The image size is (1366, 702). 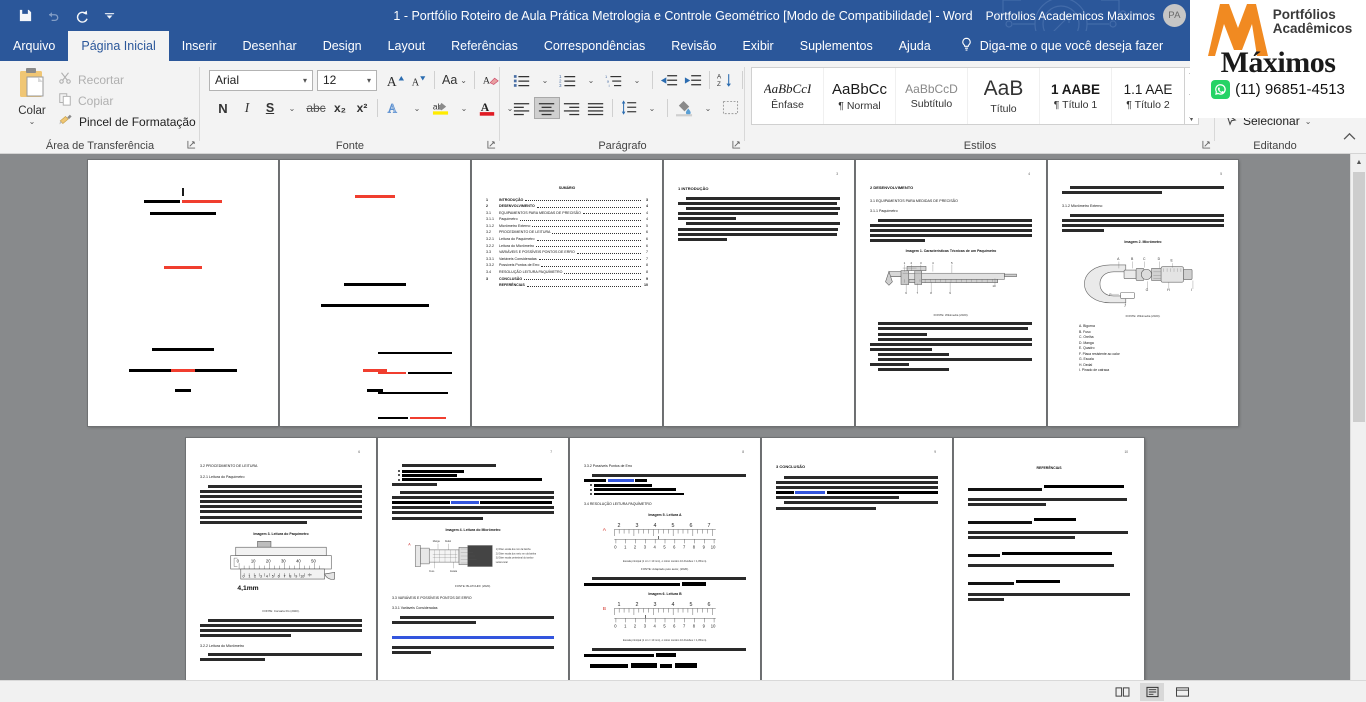 I want to click on tab-desenhar: Desenhar, so click(x=269, y=46).